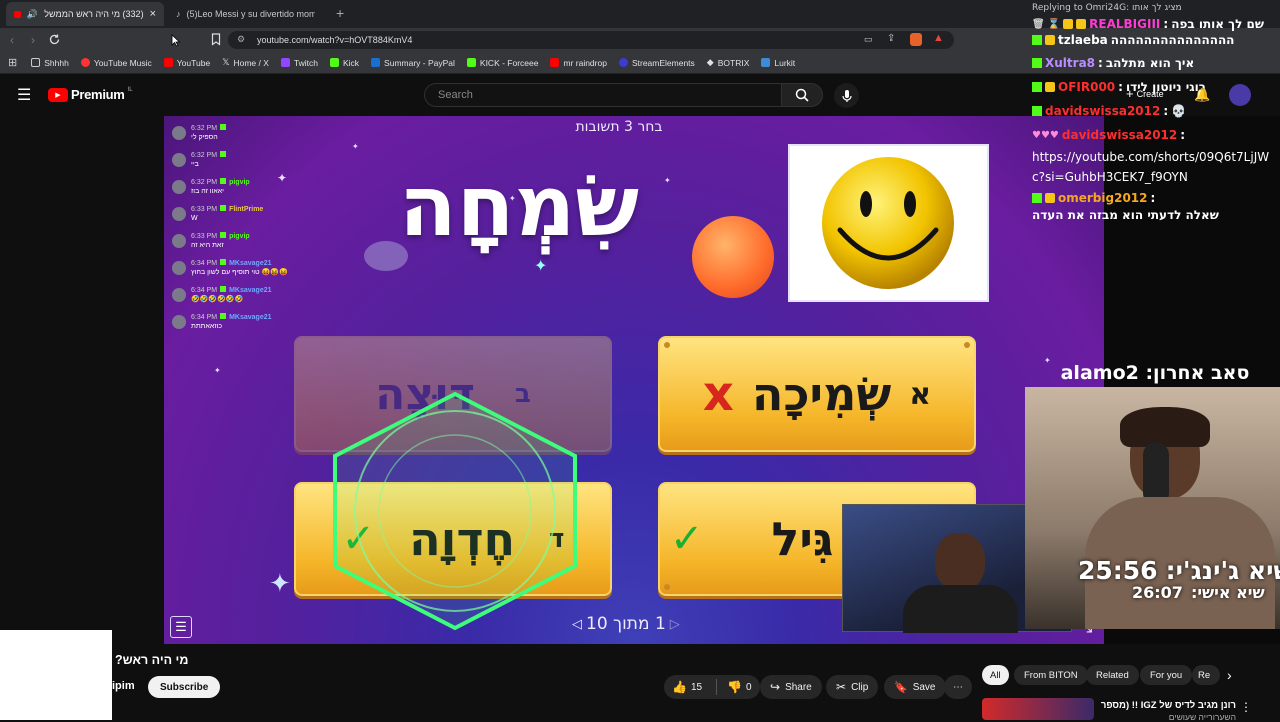 The height and width of the screenshot is (722, 1280). What do you see at coordinates (241, 39) in the screenshot?
I see `site-info-icon: ⚙` at bounding box center [241, 39].